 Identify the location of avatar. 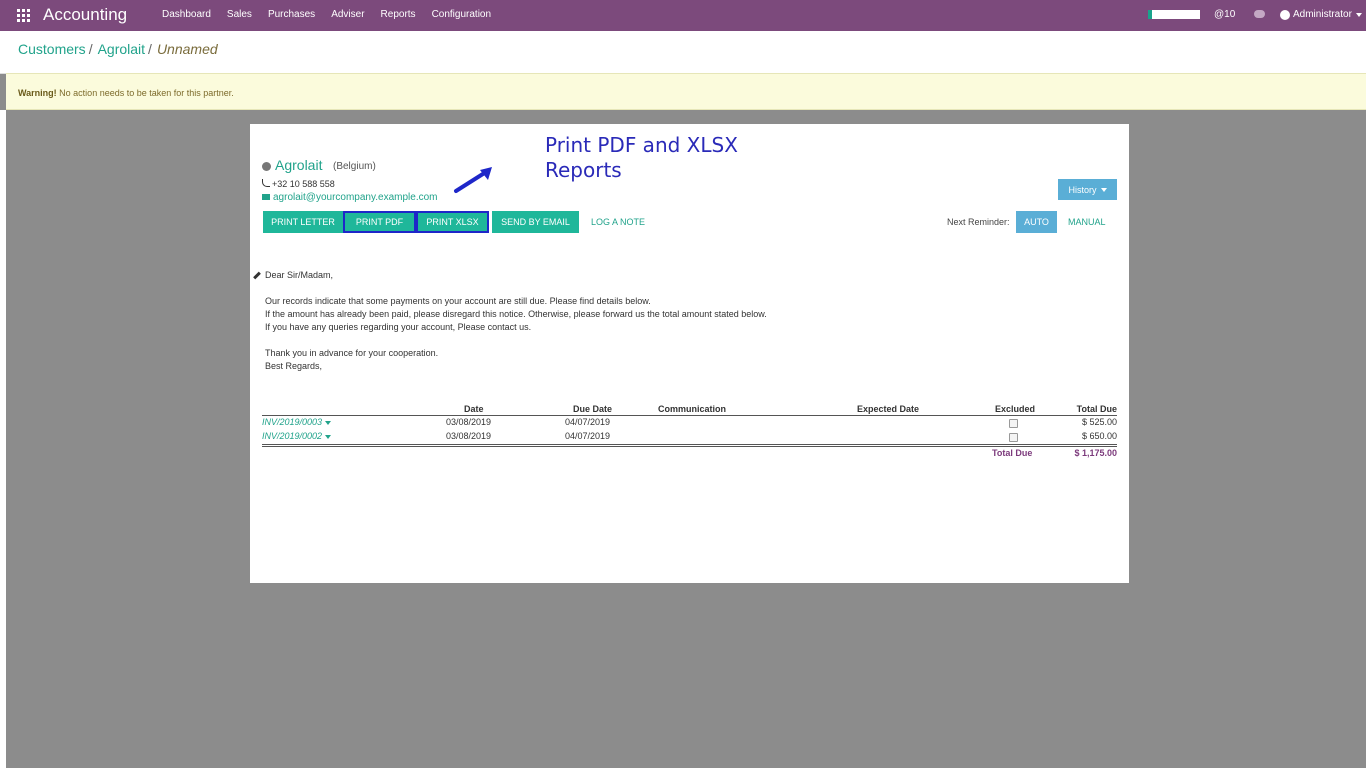
(1285, 14).